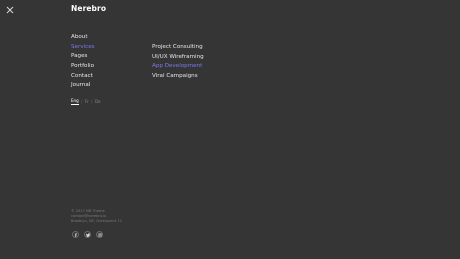 The height and width of the screenshot is (259, 460). What do you see at coordinates (83, 67) in the screenshot?
I see `menu-item-portfolio: Portfolio` at bounding box center [83, 67].